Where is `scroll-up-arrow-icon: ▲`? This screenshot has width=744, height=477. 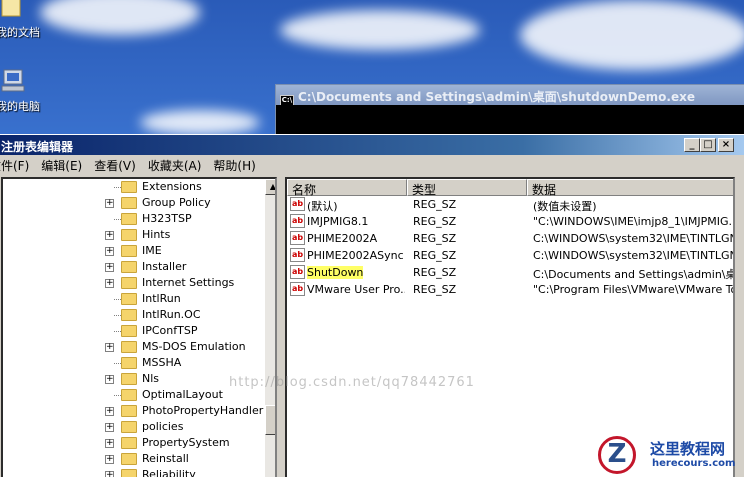
scroll-up-arrow-icon: ▲ is located at coordinates (270, 187).